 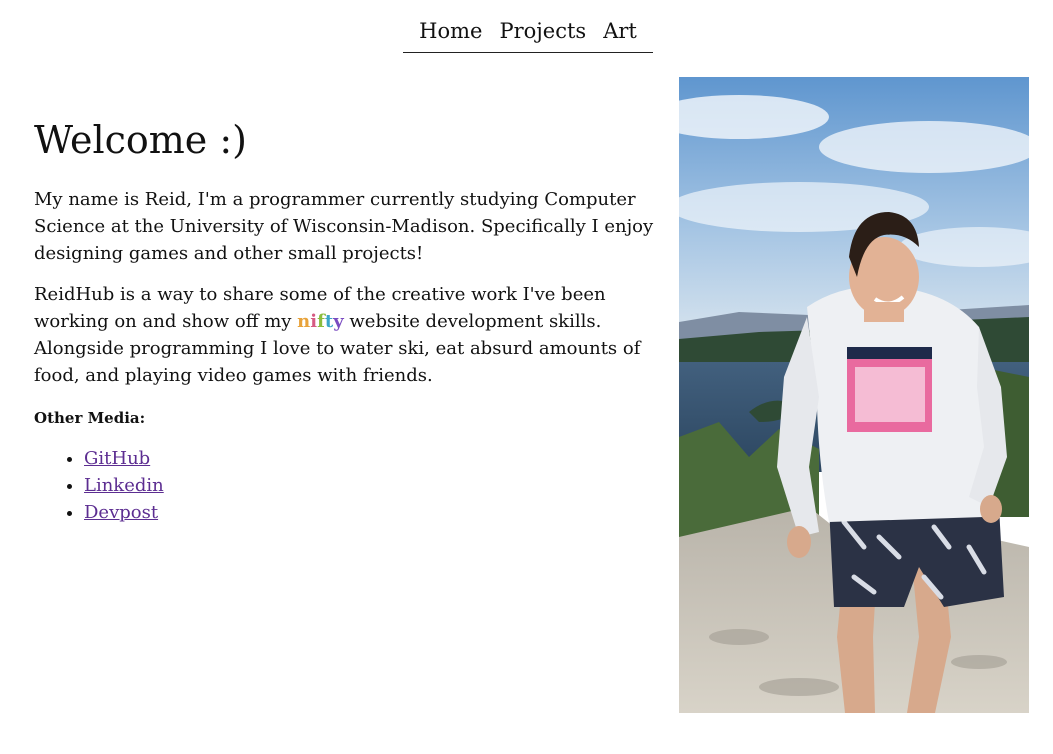 I want to click on list-item: Devpost, so click(x=374, y=512).